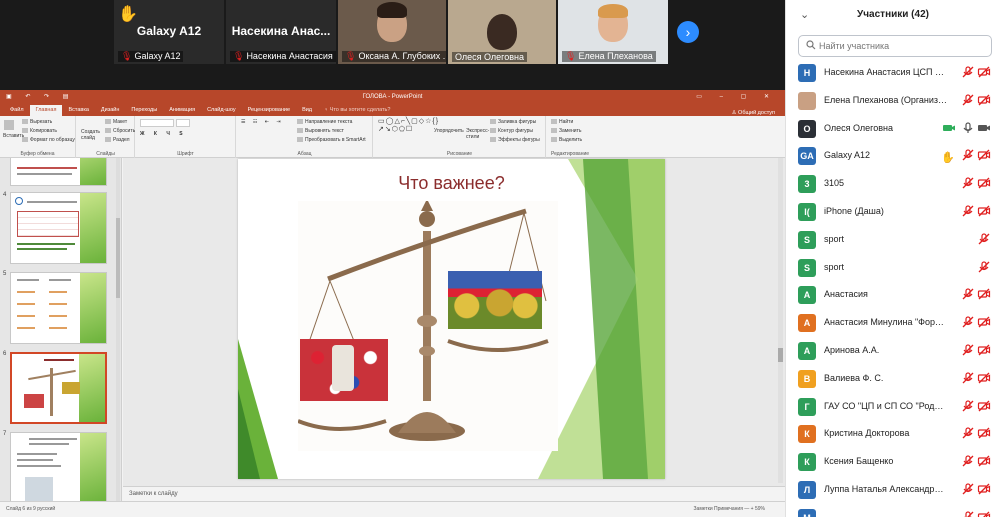 The height and width of the screenshot is (517, 1000). I want to click on participant-row: Елена Плеханова (Организатор), so click(893, 101).